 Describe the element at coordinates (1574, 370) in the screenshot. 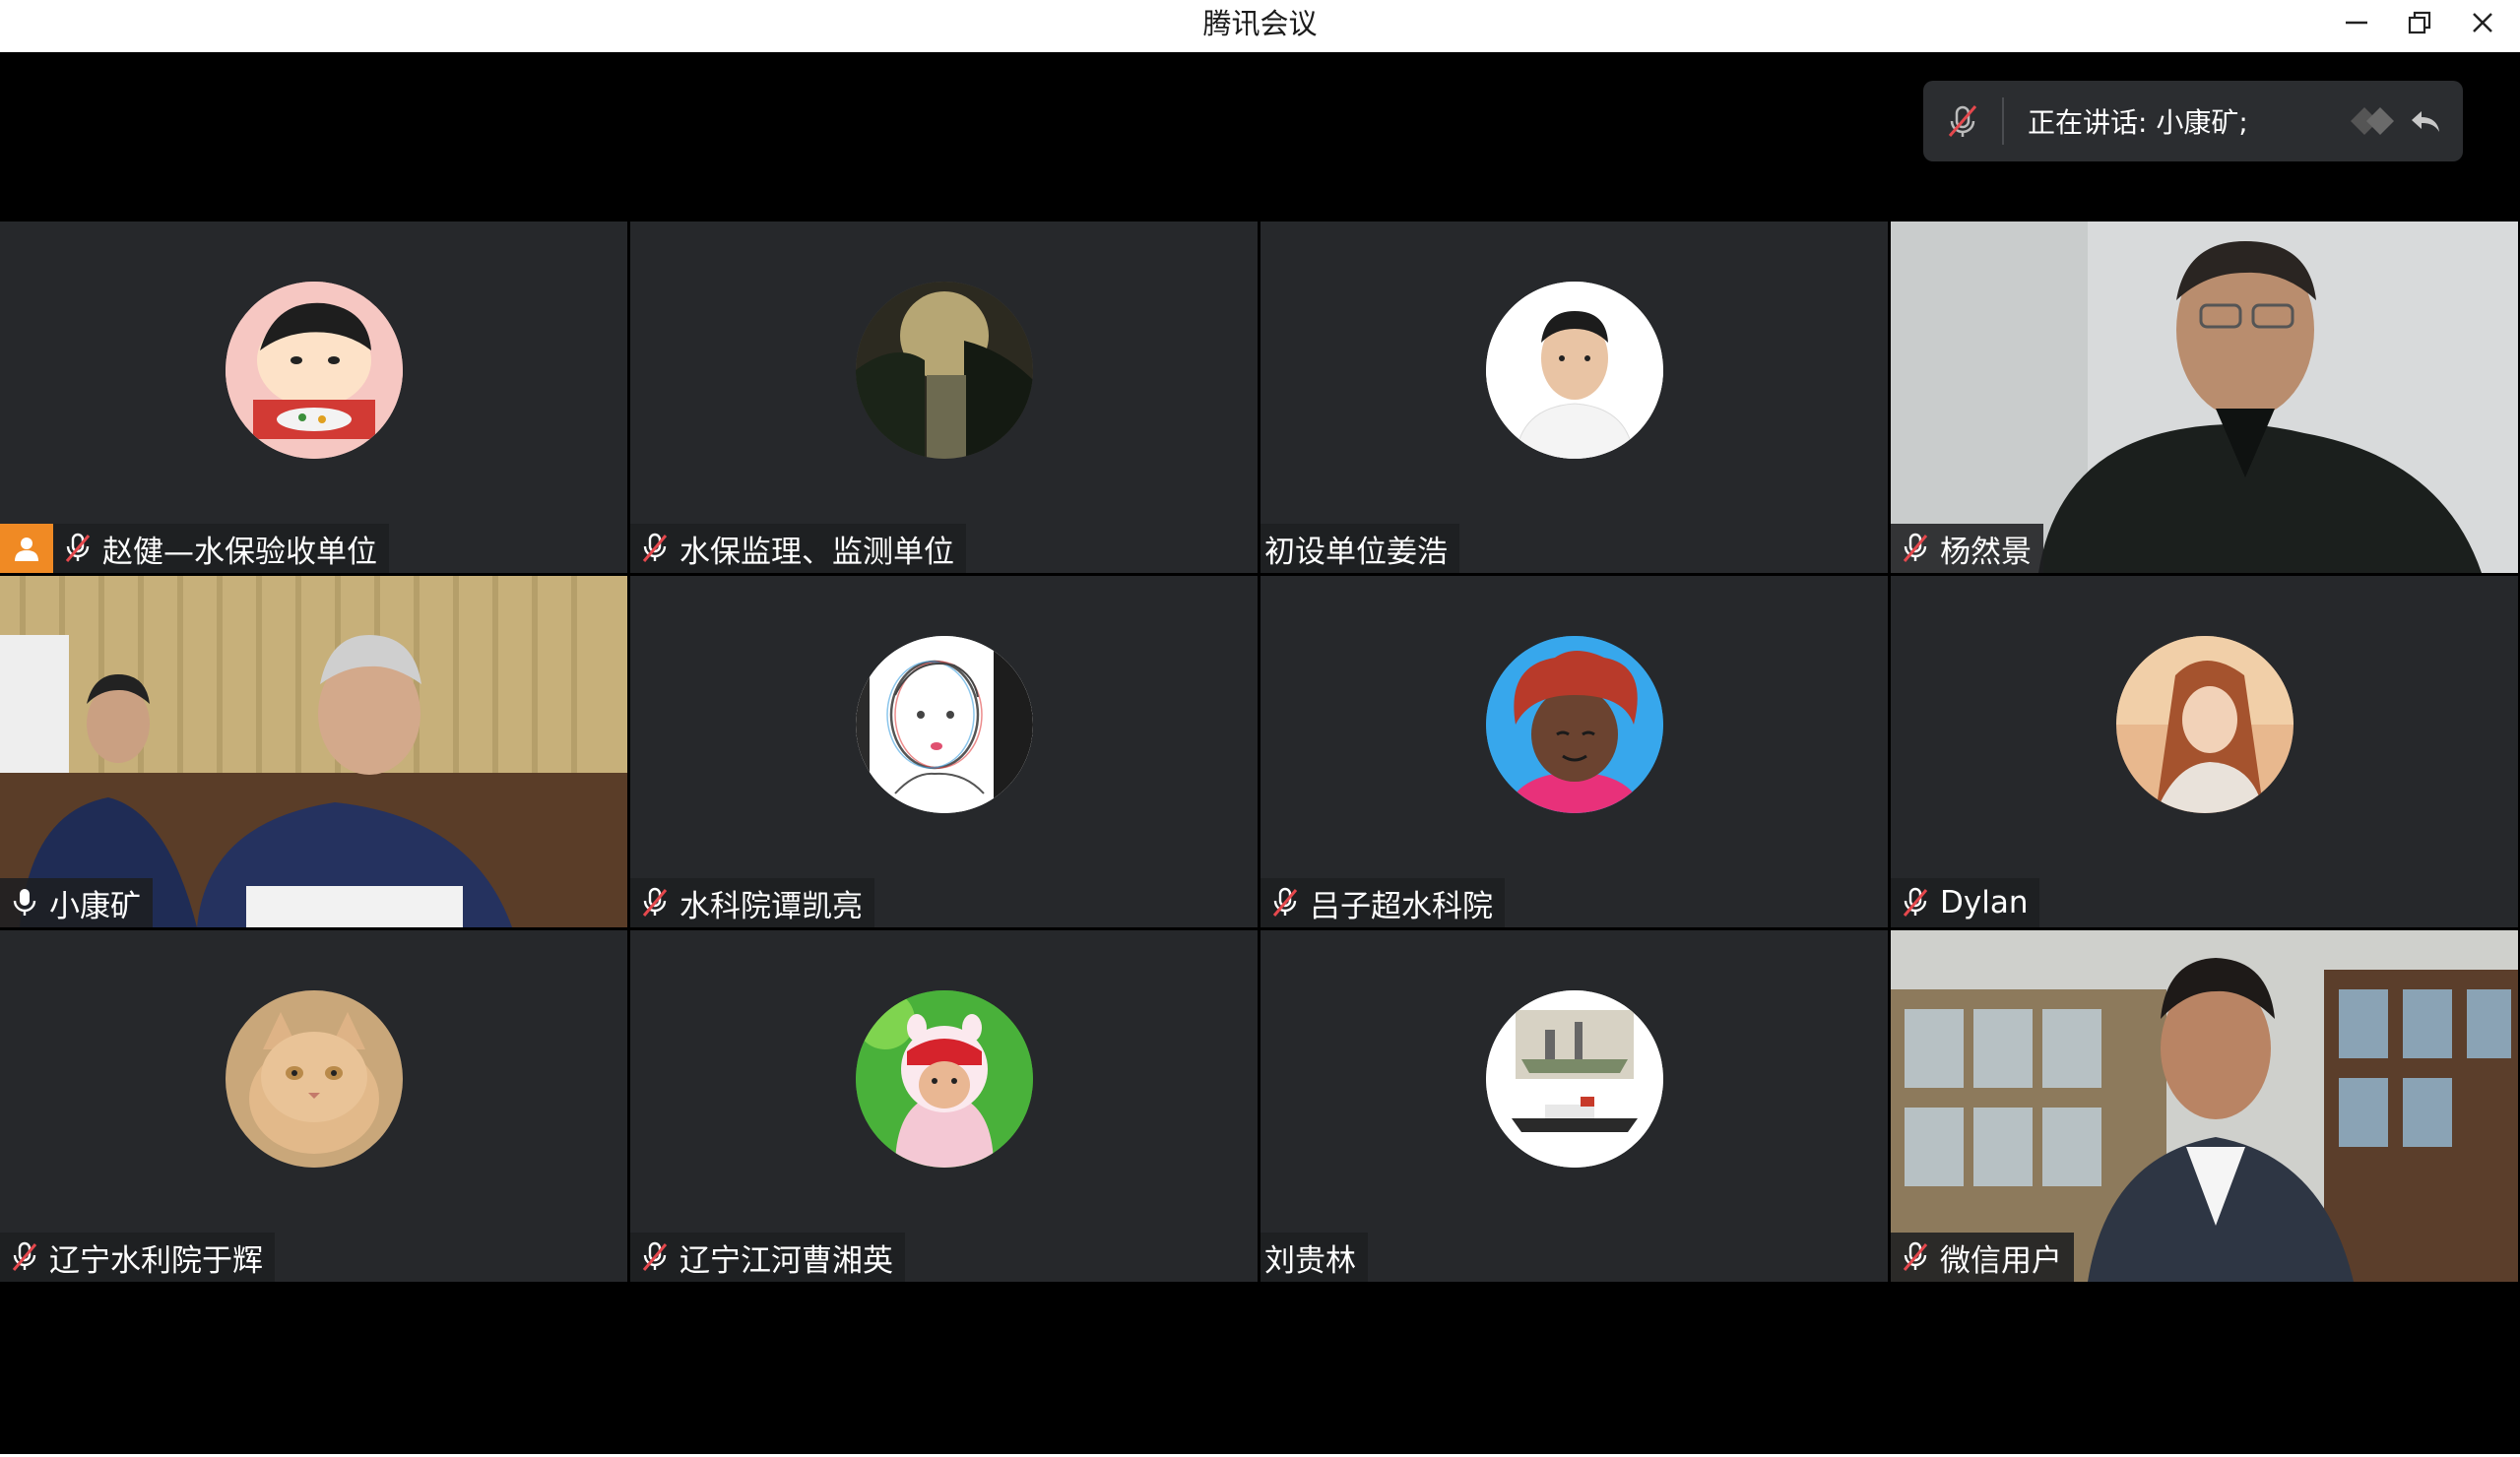

I see `portrait-avatar` at that location.